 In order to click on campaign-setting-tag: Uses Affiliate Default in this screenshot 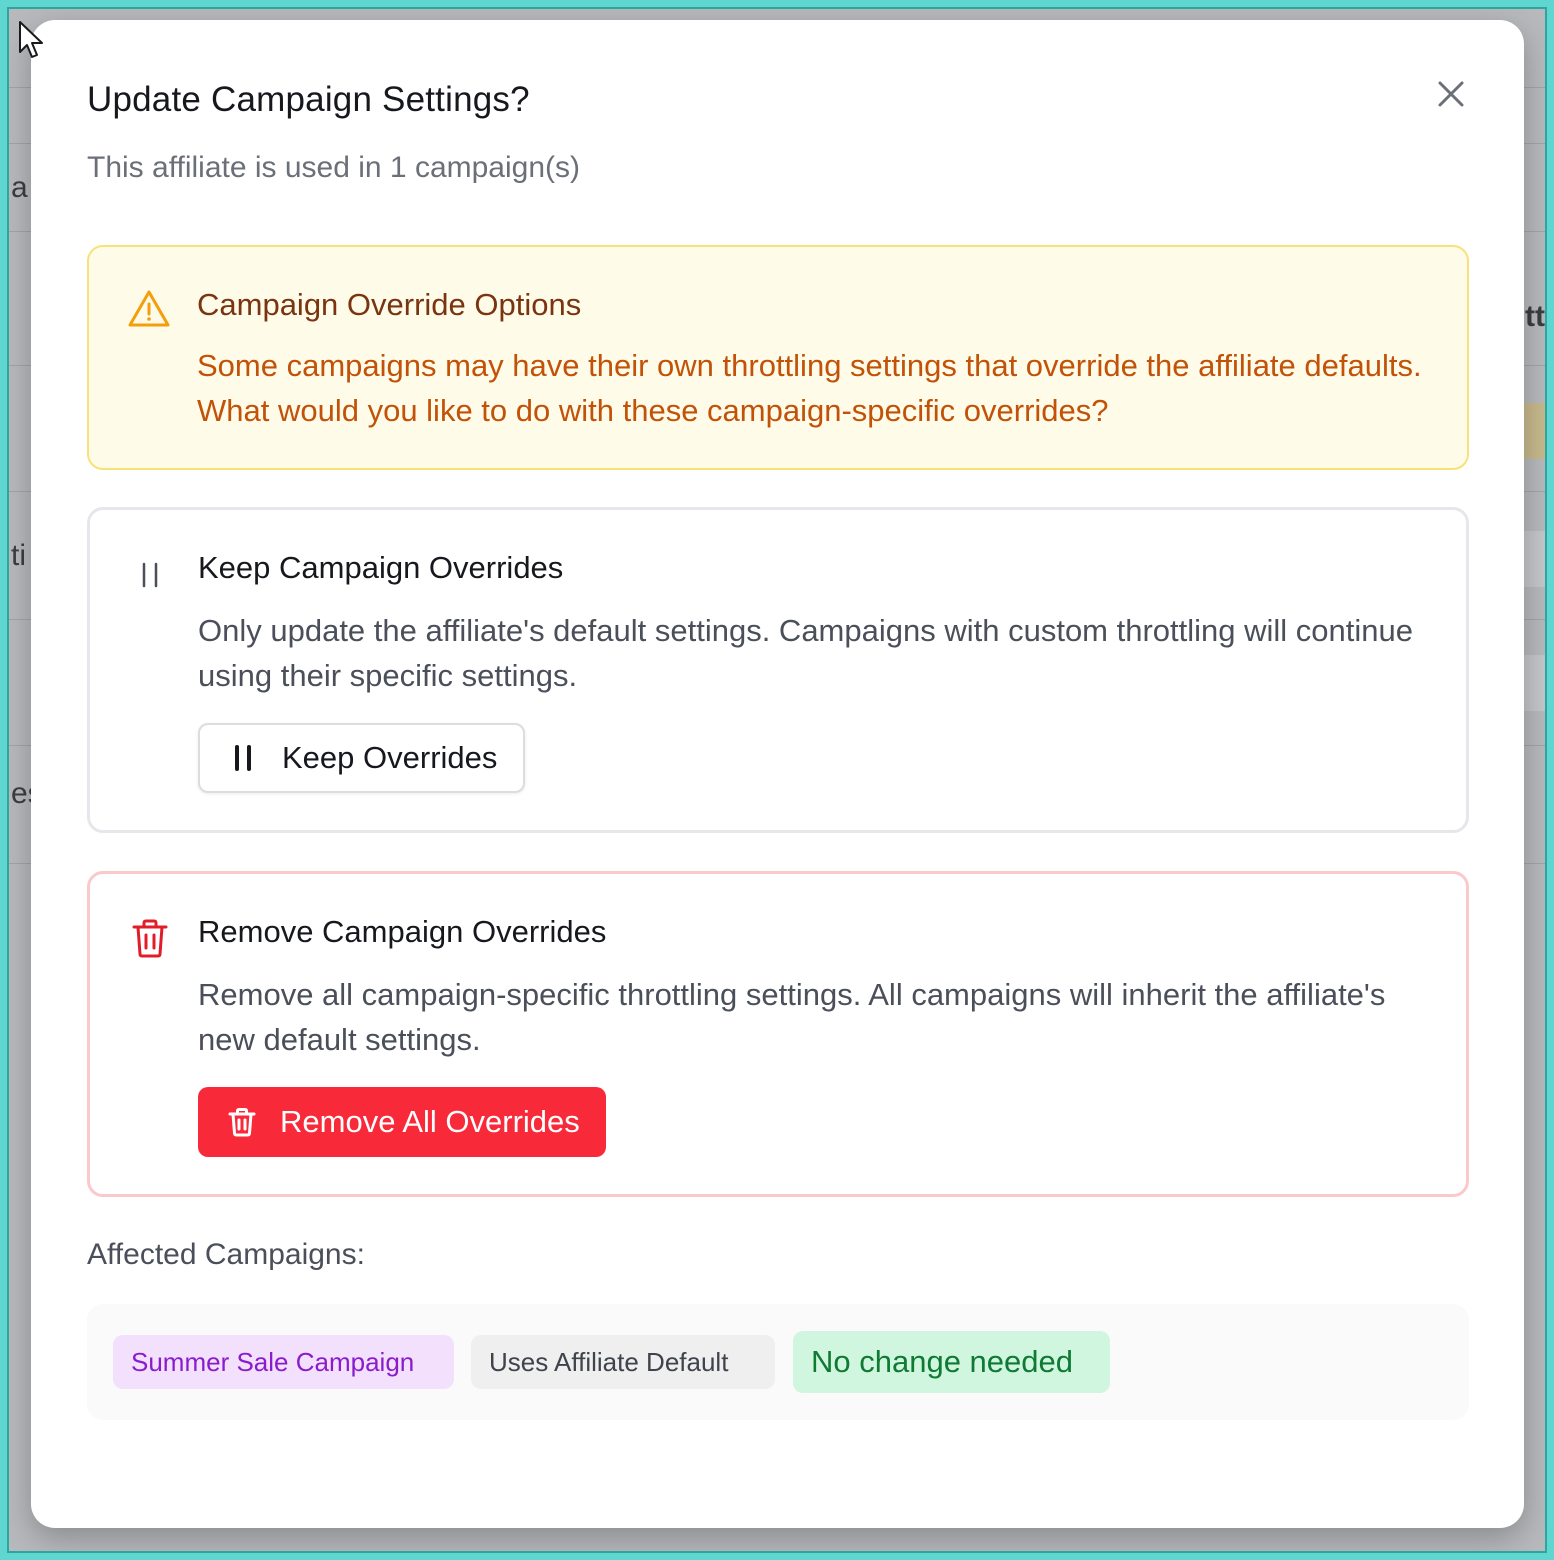, I will do `click(623, 1362)`.